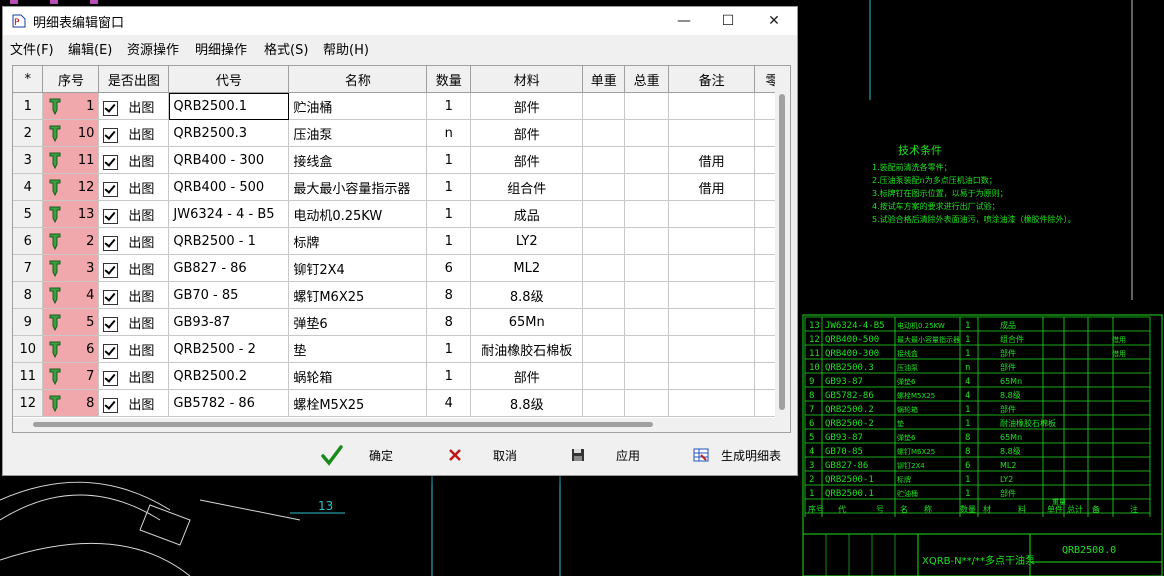  I want to click on name-cell: 接线盒, so click(358, 160).